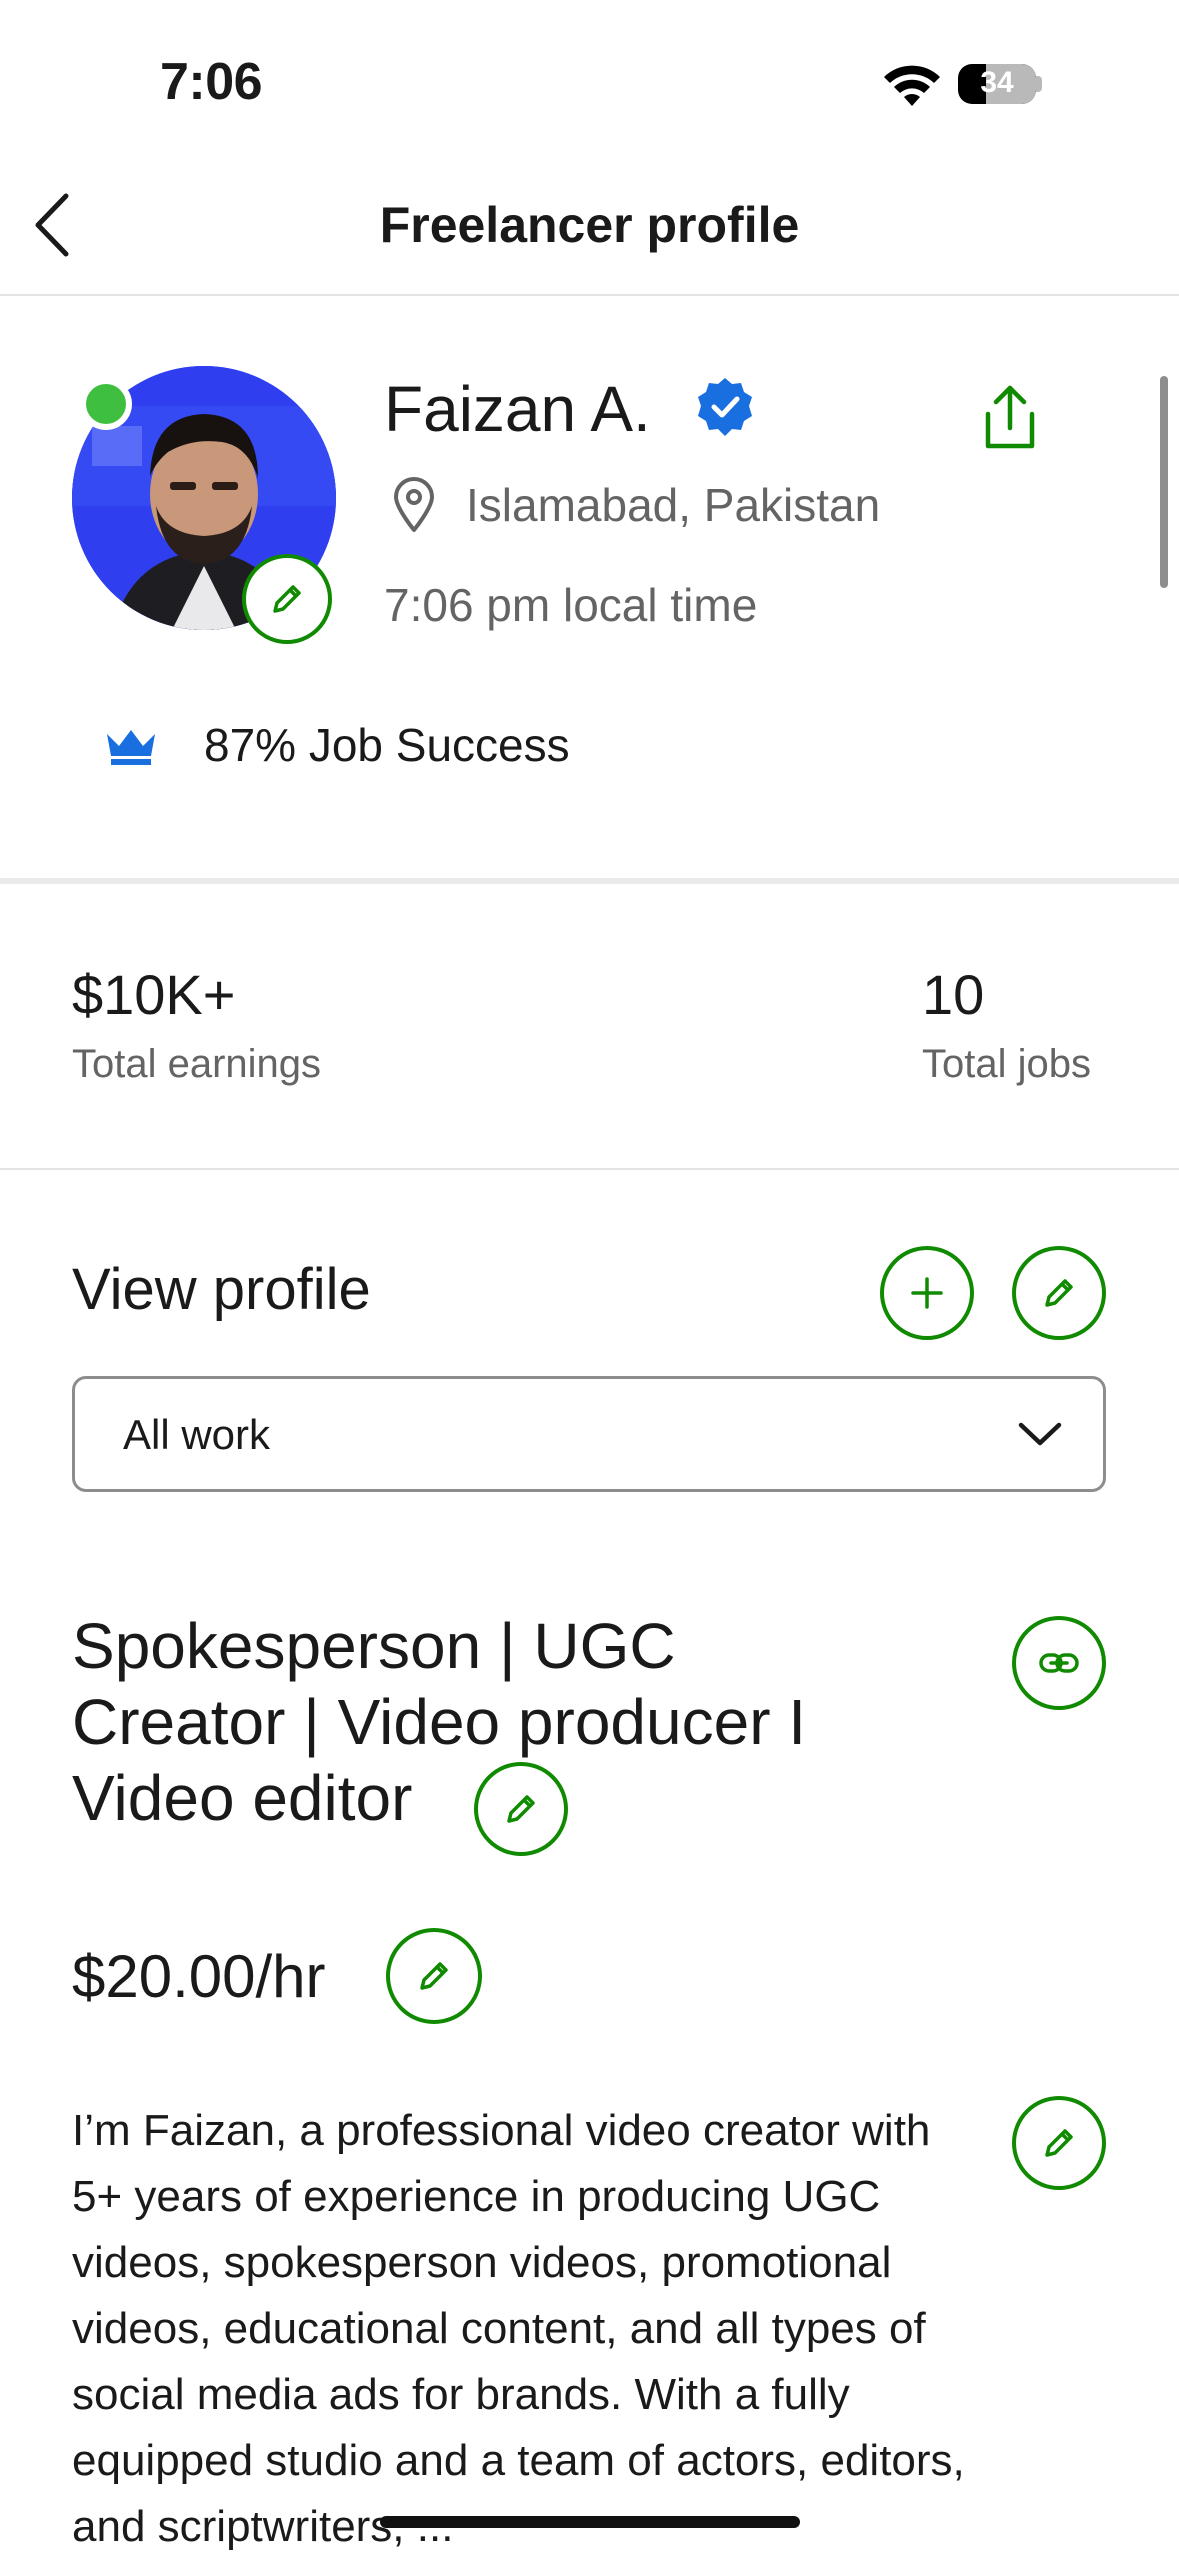 The height and width of the screenshot is (2558, 1179). I want to click on battery-nub, so click(1039, 84).